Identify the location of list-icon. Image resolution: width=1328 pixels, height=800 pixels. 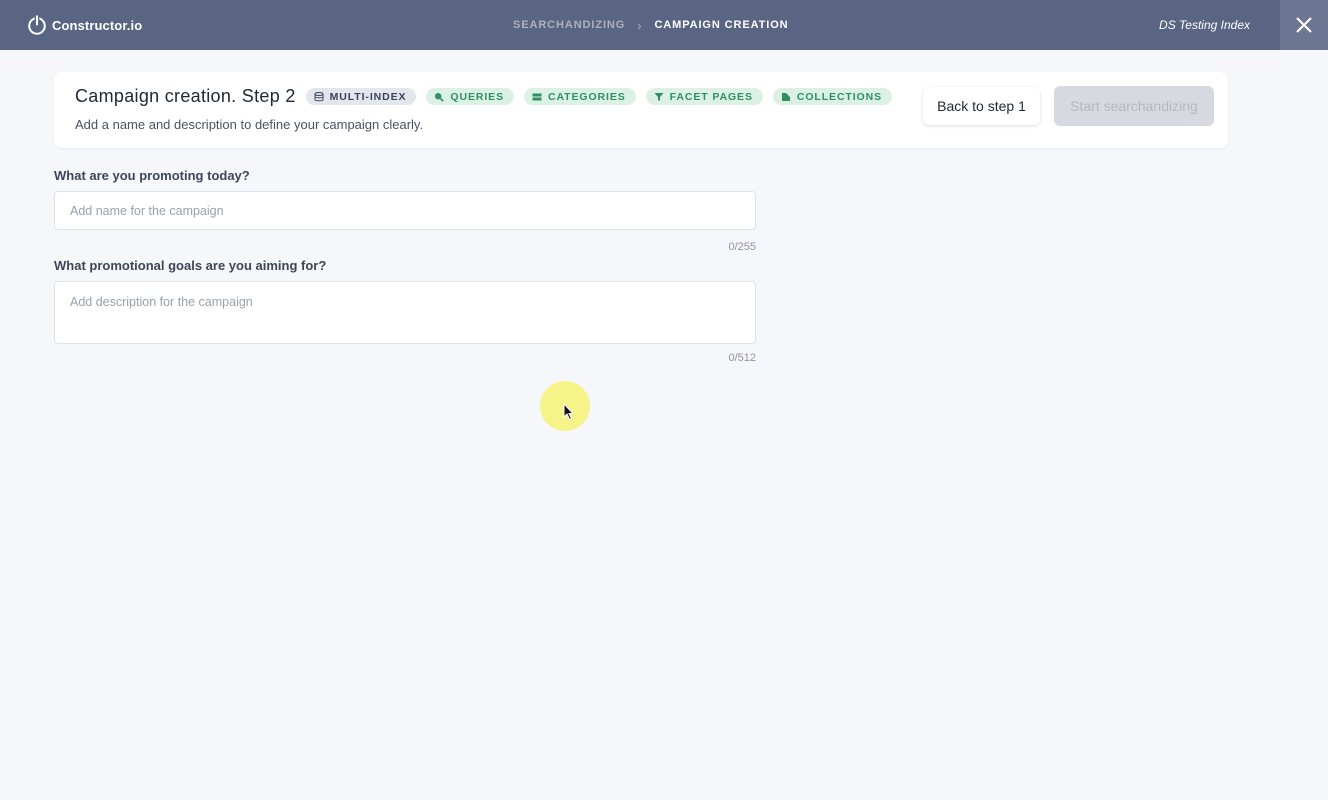
(537, 96).